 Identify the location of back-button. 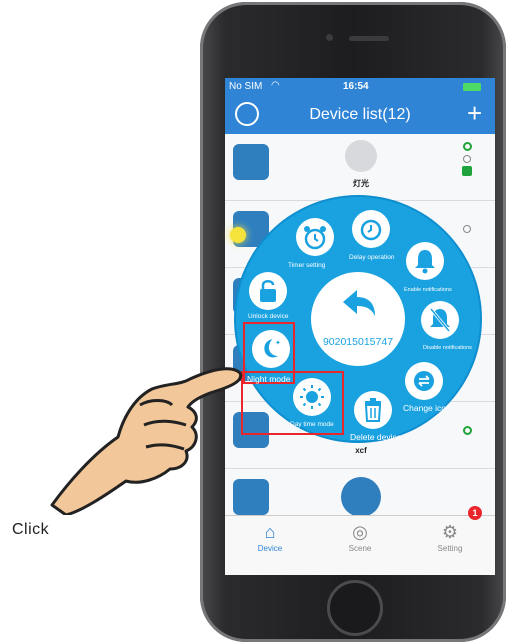
(358, 319).